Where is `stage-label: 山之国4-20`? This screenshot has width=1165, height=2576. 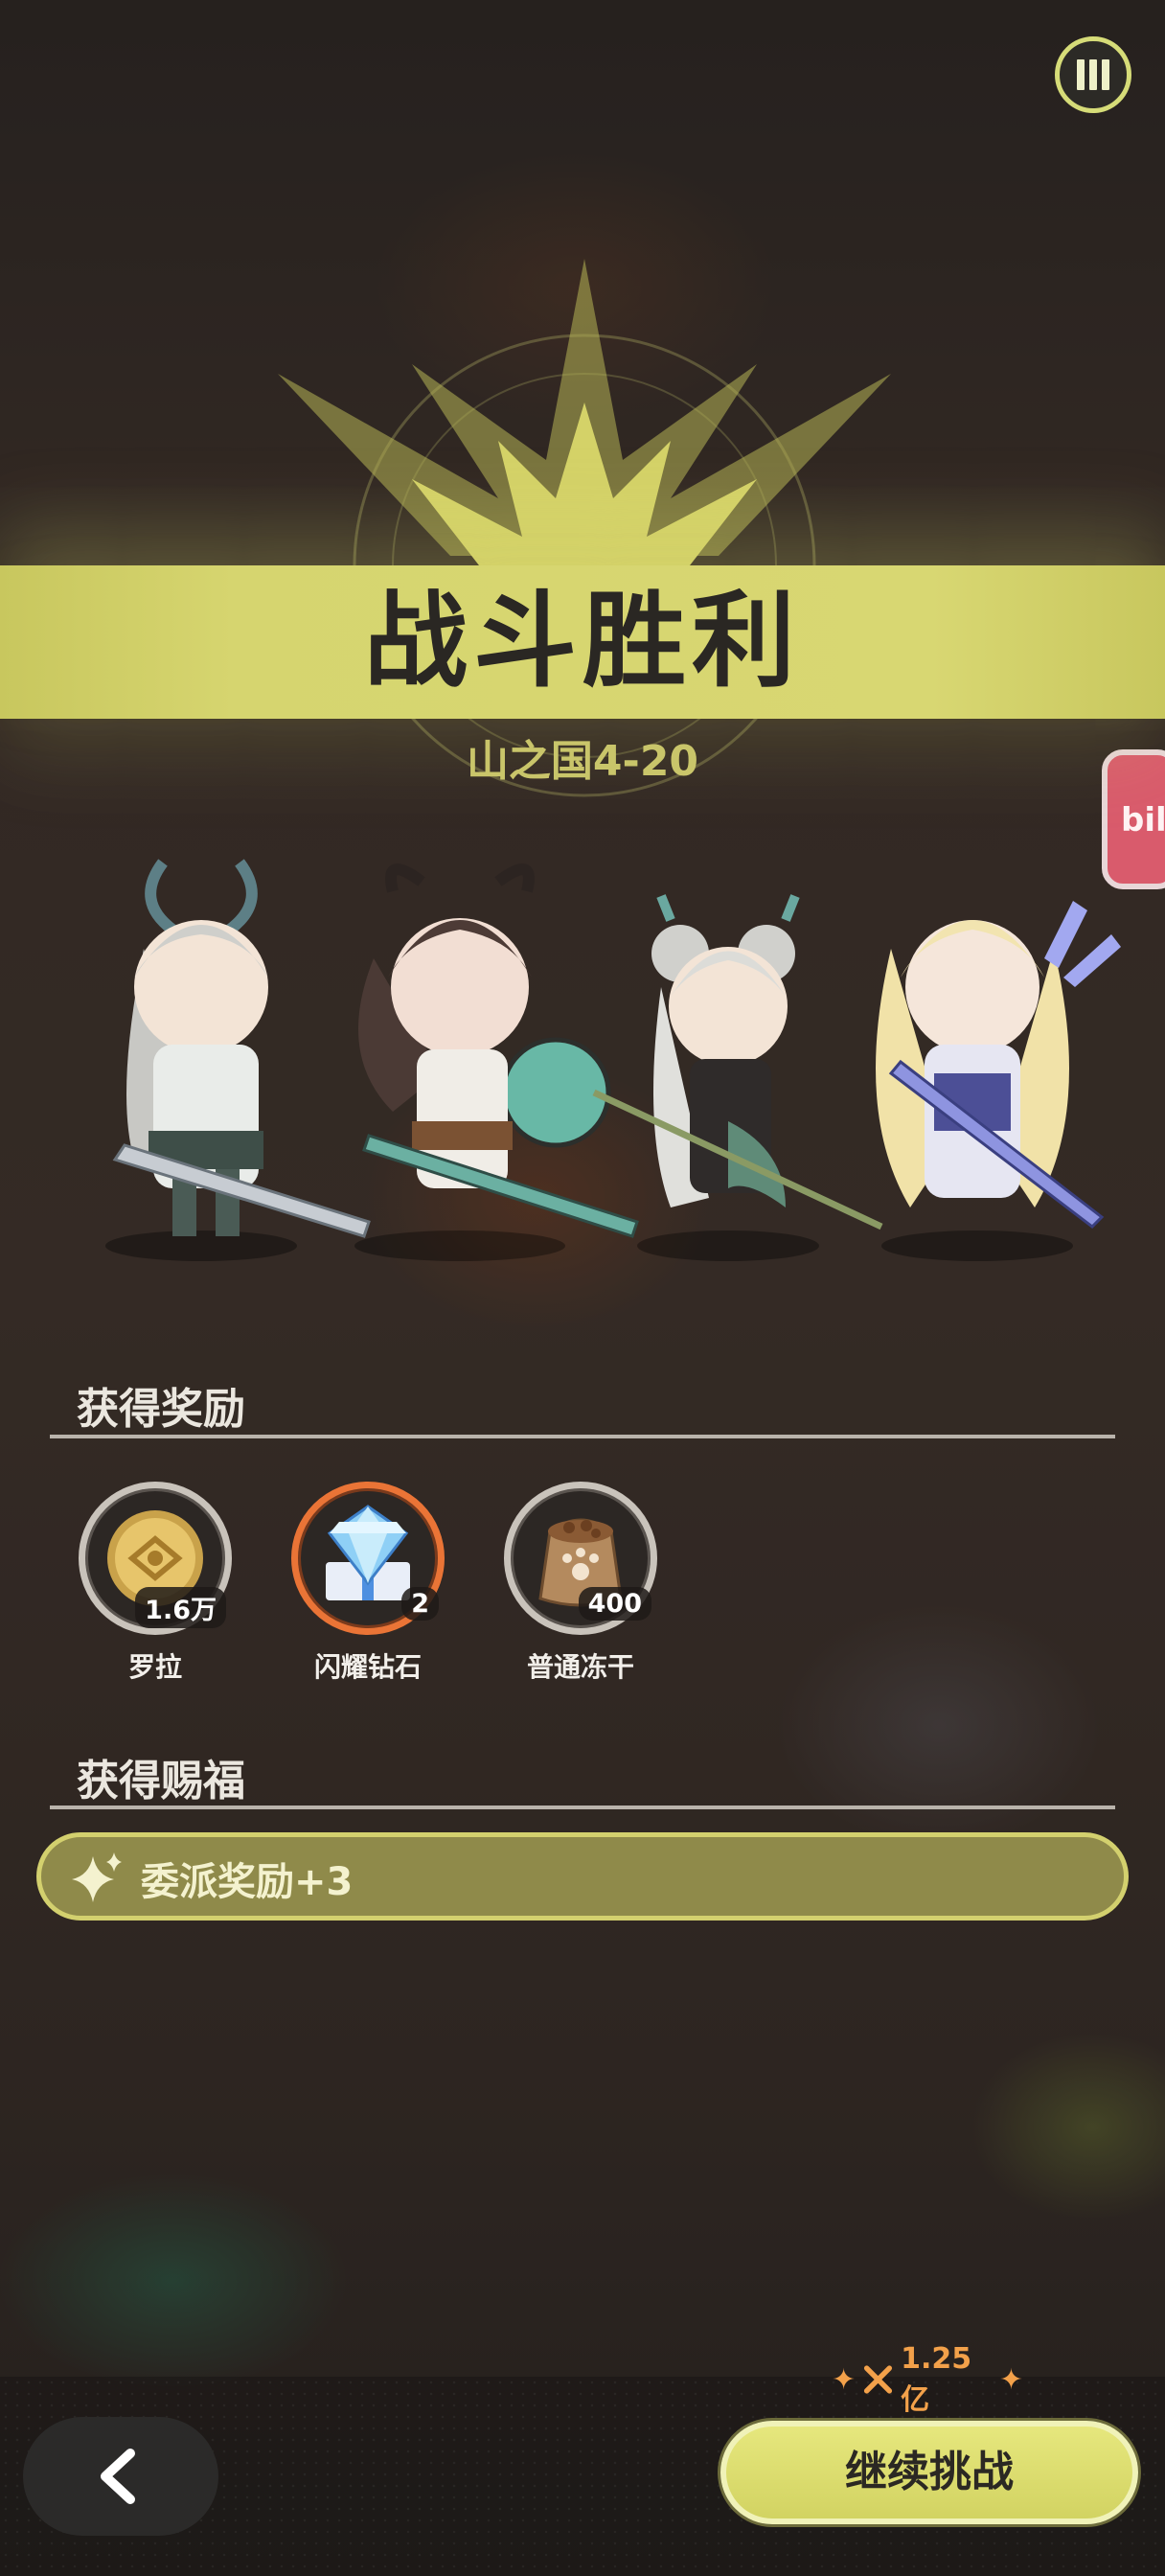
stage-label: 山之国4-20 is located at coordinates (582, 761).